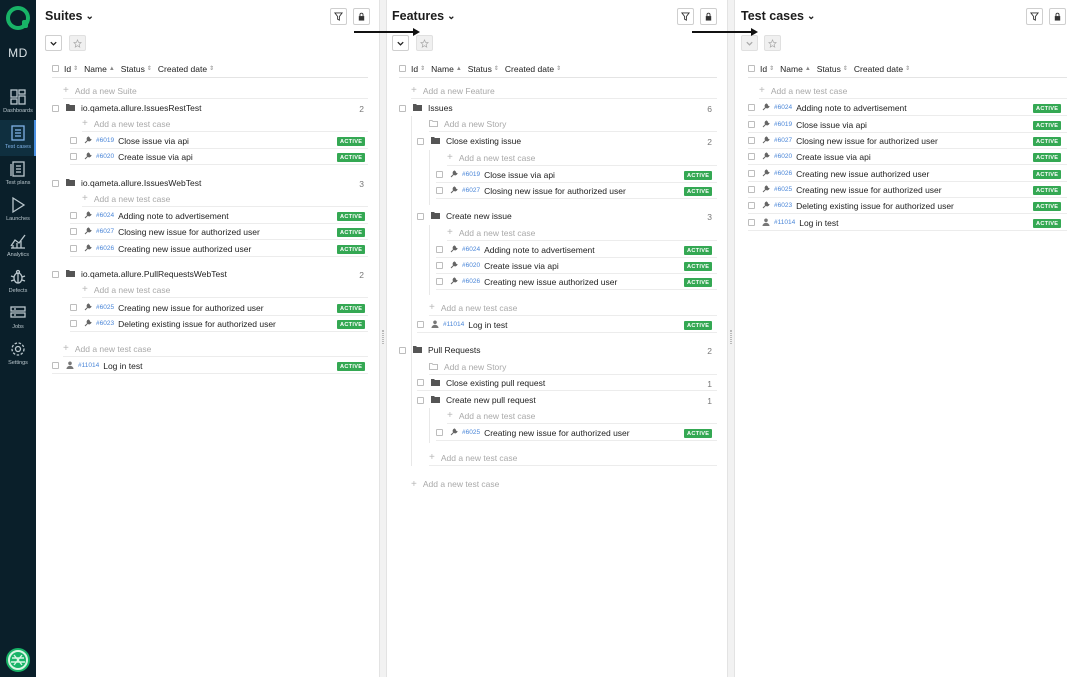 Image resolution: width=1080 pixels, height=677 pixels. What do you see at coordinates (18, 246) in the screenshot?
I see `nav-analytics: Analytics` at bounding box center [18, 246].